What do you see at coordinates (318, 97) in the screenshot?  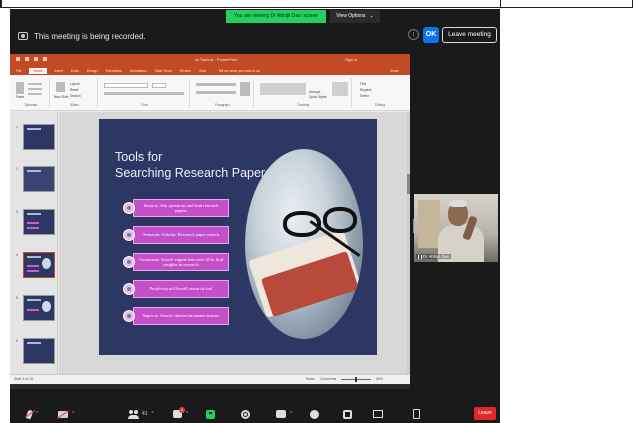 I see `quick-styles-button: Quick Styles` at bounding box center [318, 97].